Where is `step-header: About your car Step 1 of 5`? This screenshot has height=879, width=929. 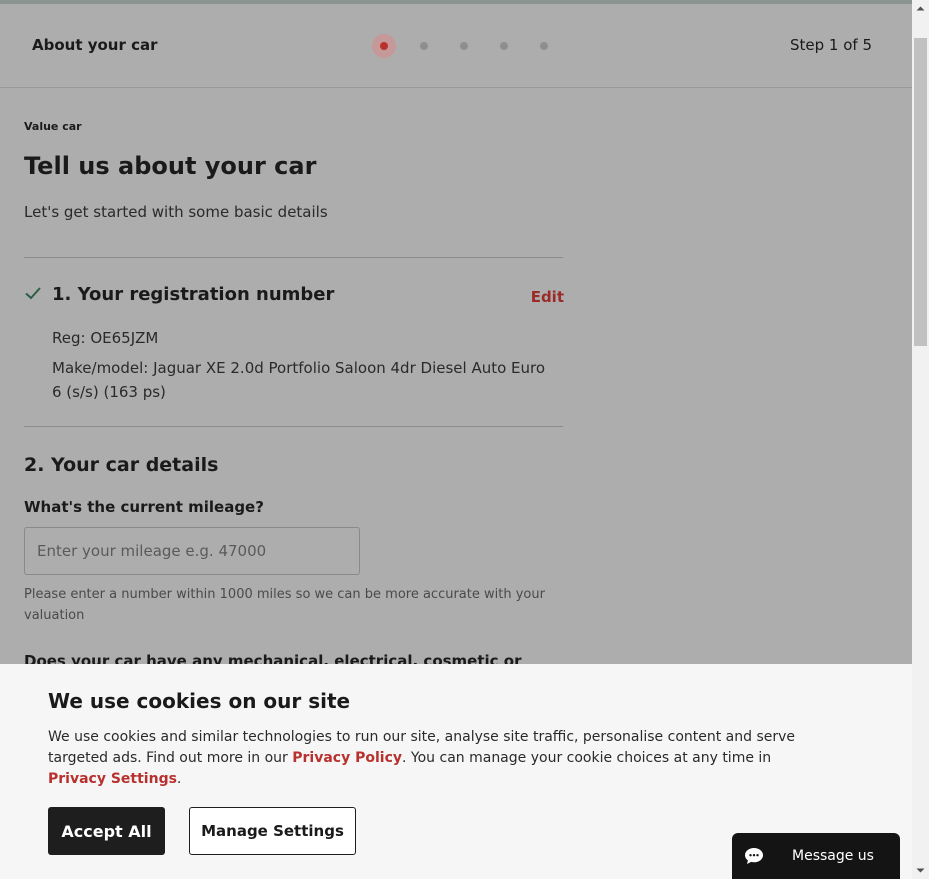 step-header: About your car Step 1 of 5 is located at coordinates (456, 46).